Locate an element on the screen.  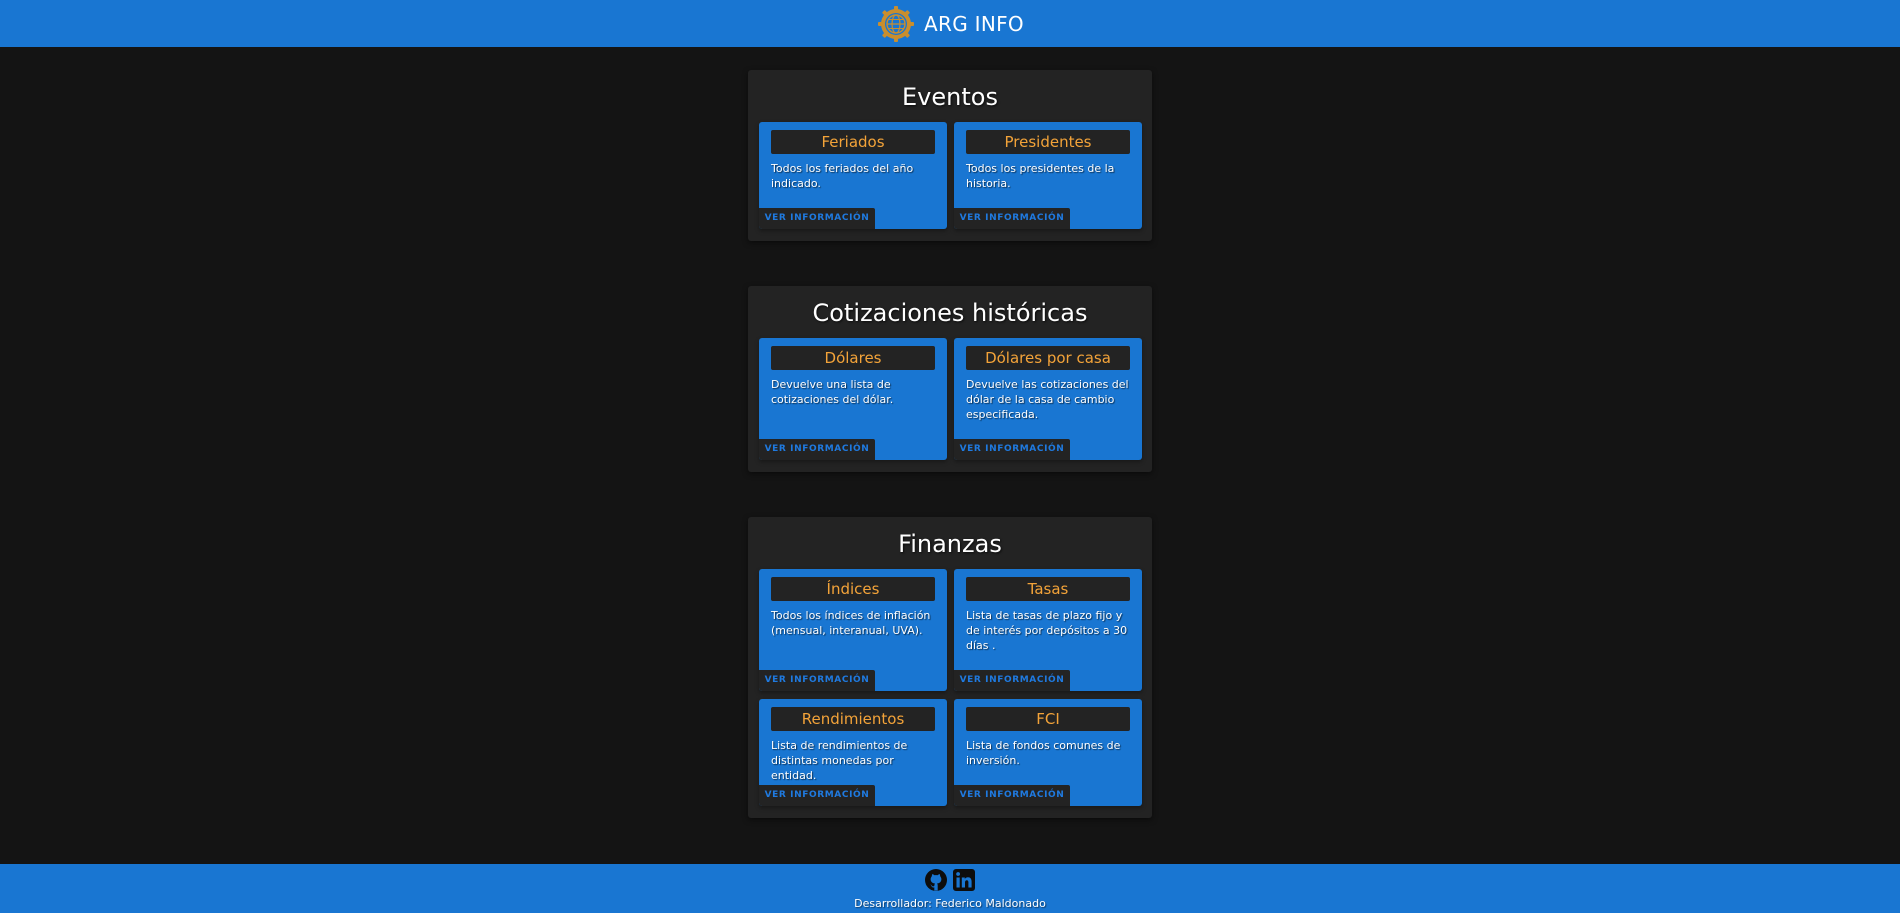
card-title: Dólares is located at coordinates (853, 358).